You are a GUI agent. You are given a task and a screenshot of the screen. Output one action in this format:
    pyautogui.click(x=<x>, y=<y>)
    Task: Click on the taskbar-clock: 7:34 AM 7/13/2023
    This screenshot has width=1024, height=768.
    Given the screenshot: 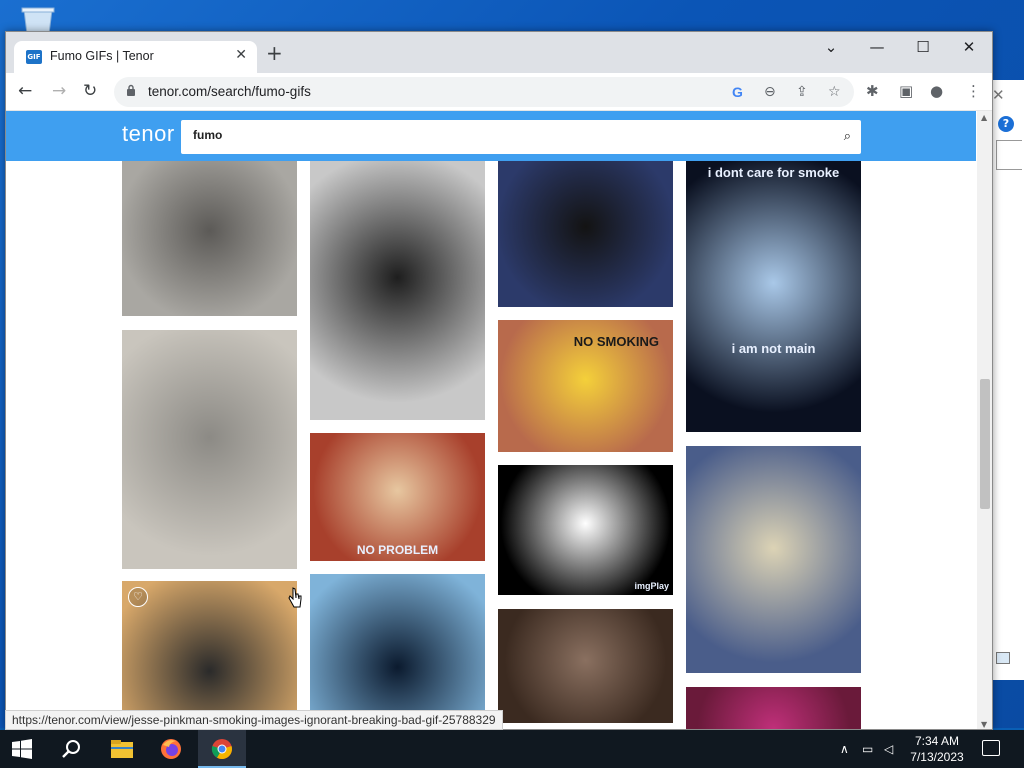 What is the action you would take?
    pyautogui.click(x=937, y=749)
    